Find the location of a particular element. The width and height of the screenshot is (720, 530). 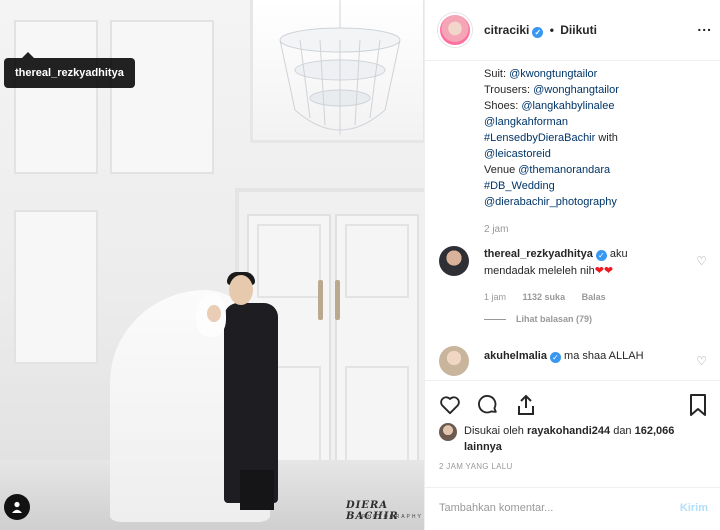

comment-likes: 1132 suka is located at coordinates (544, 297).